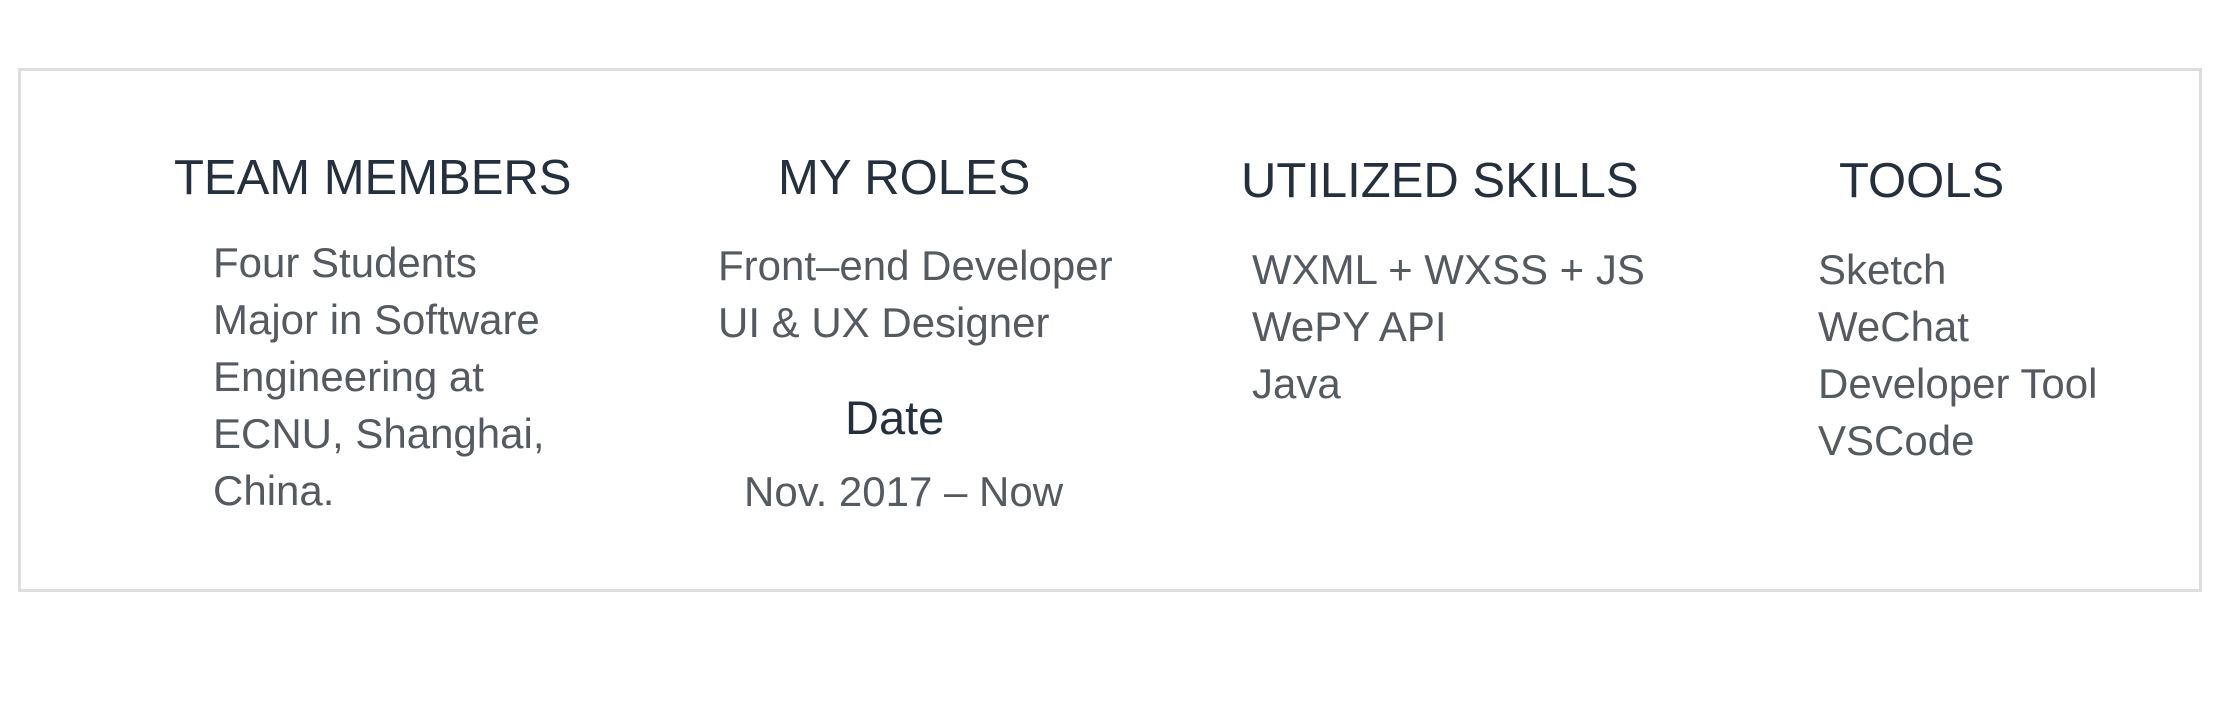  I want to click on tools-line: VSCode, so click(1896, 440).